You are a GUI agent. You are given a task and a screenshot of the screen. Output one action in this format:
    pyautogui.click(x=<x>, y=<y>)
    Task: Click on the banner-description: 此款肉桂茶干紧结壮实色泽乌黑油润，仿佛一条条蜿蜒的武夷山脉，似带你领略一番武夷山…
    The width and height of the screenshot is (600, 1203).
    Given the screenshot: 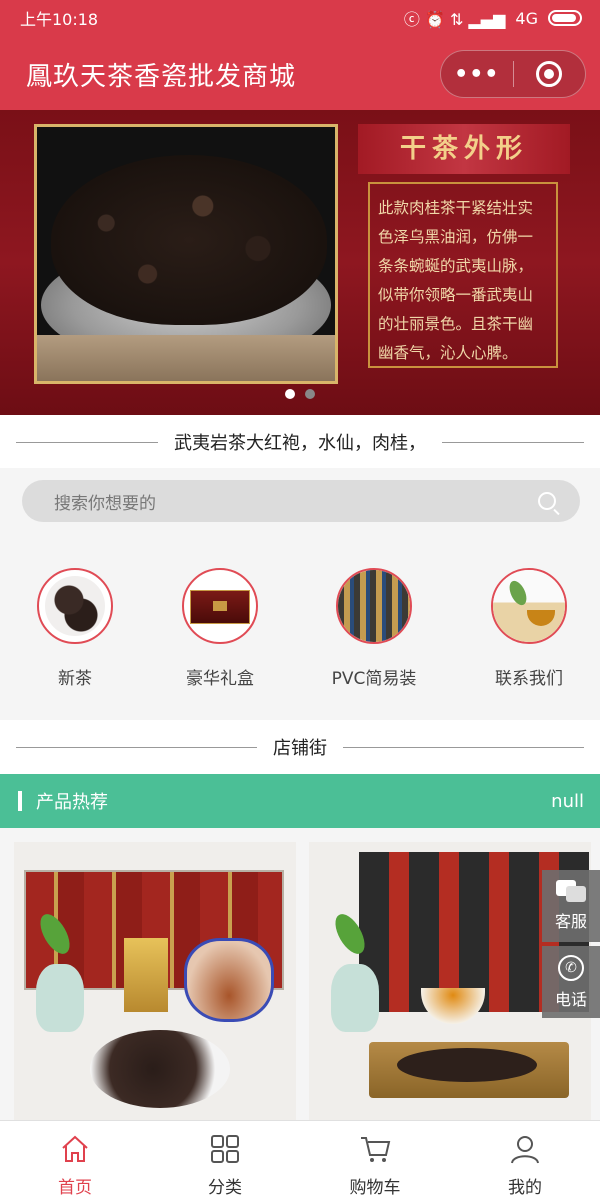 What is the action you would take?
    pyautogui.click(x=456, y=280)
    